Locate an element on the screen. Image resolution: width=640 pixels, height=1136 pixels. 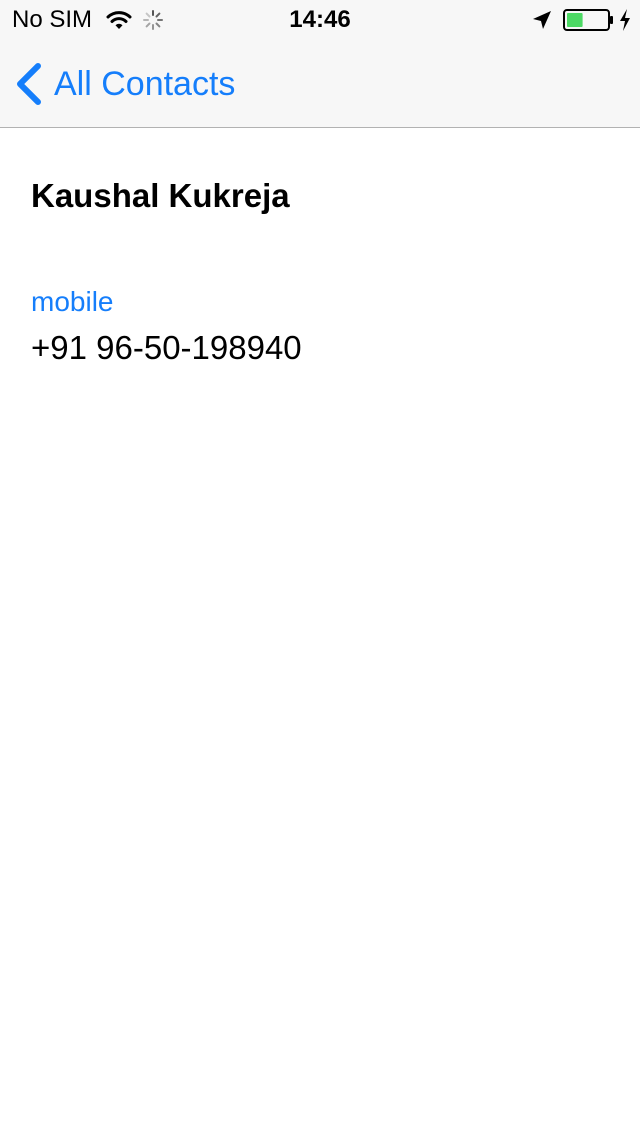
battery-icon is located at coordinates (588, 20).